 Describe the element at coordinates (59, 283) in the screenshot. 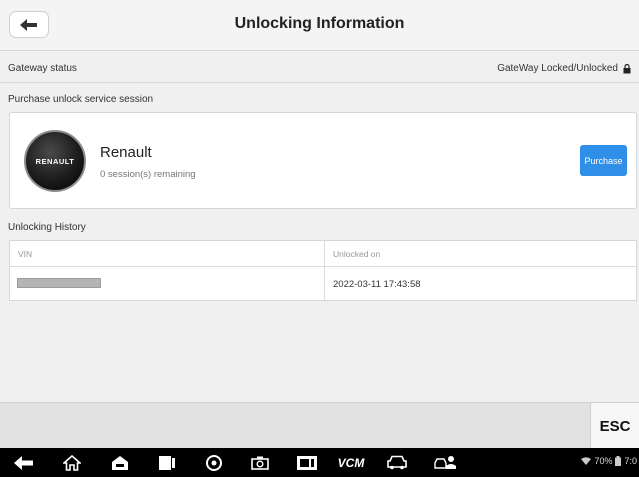

I see `vin-value-redacted` at that location.